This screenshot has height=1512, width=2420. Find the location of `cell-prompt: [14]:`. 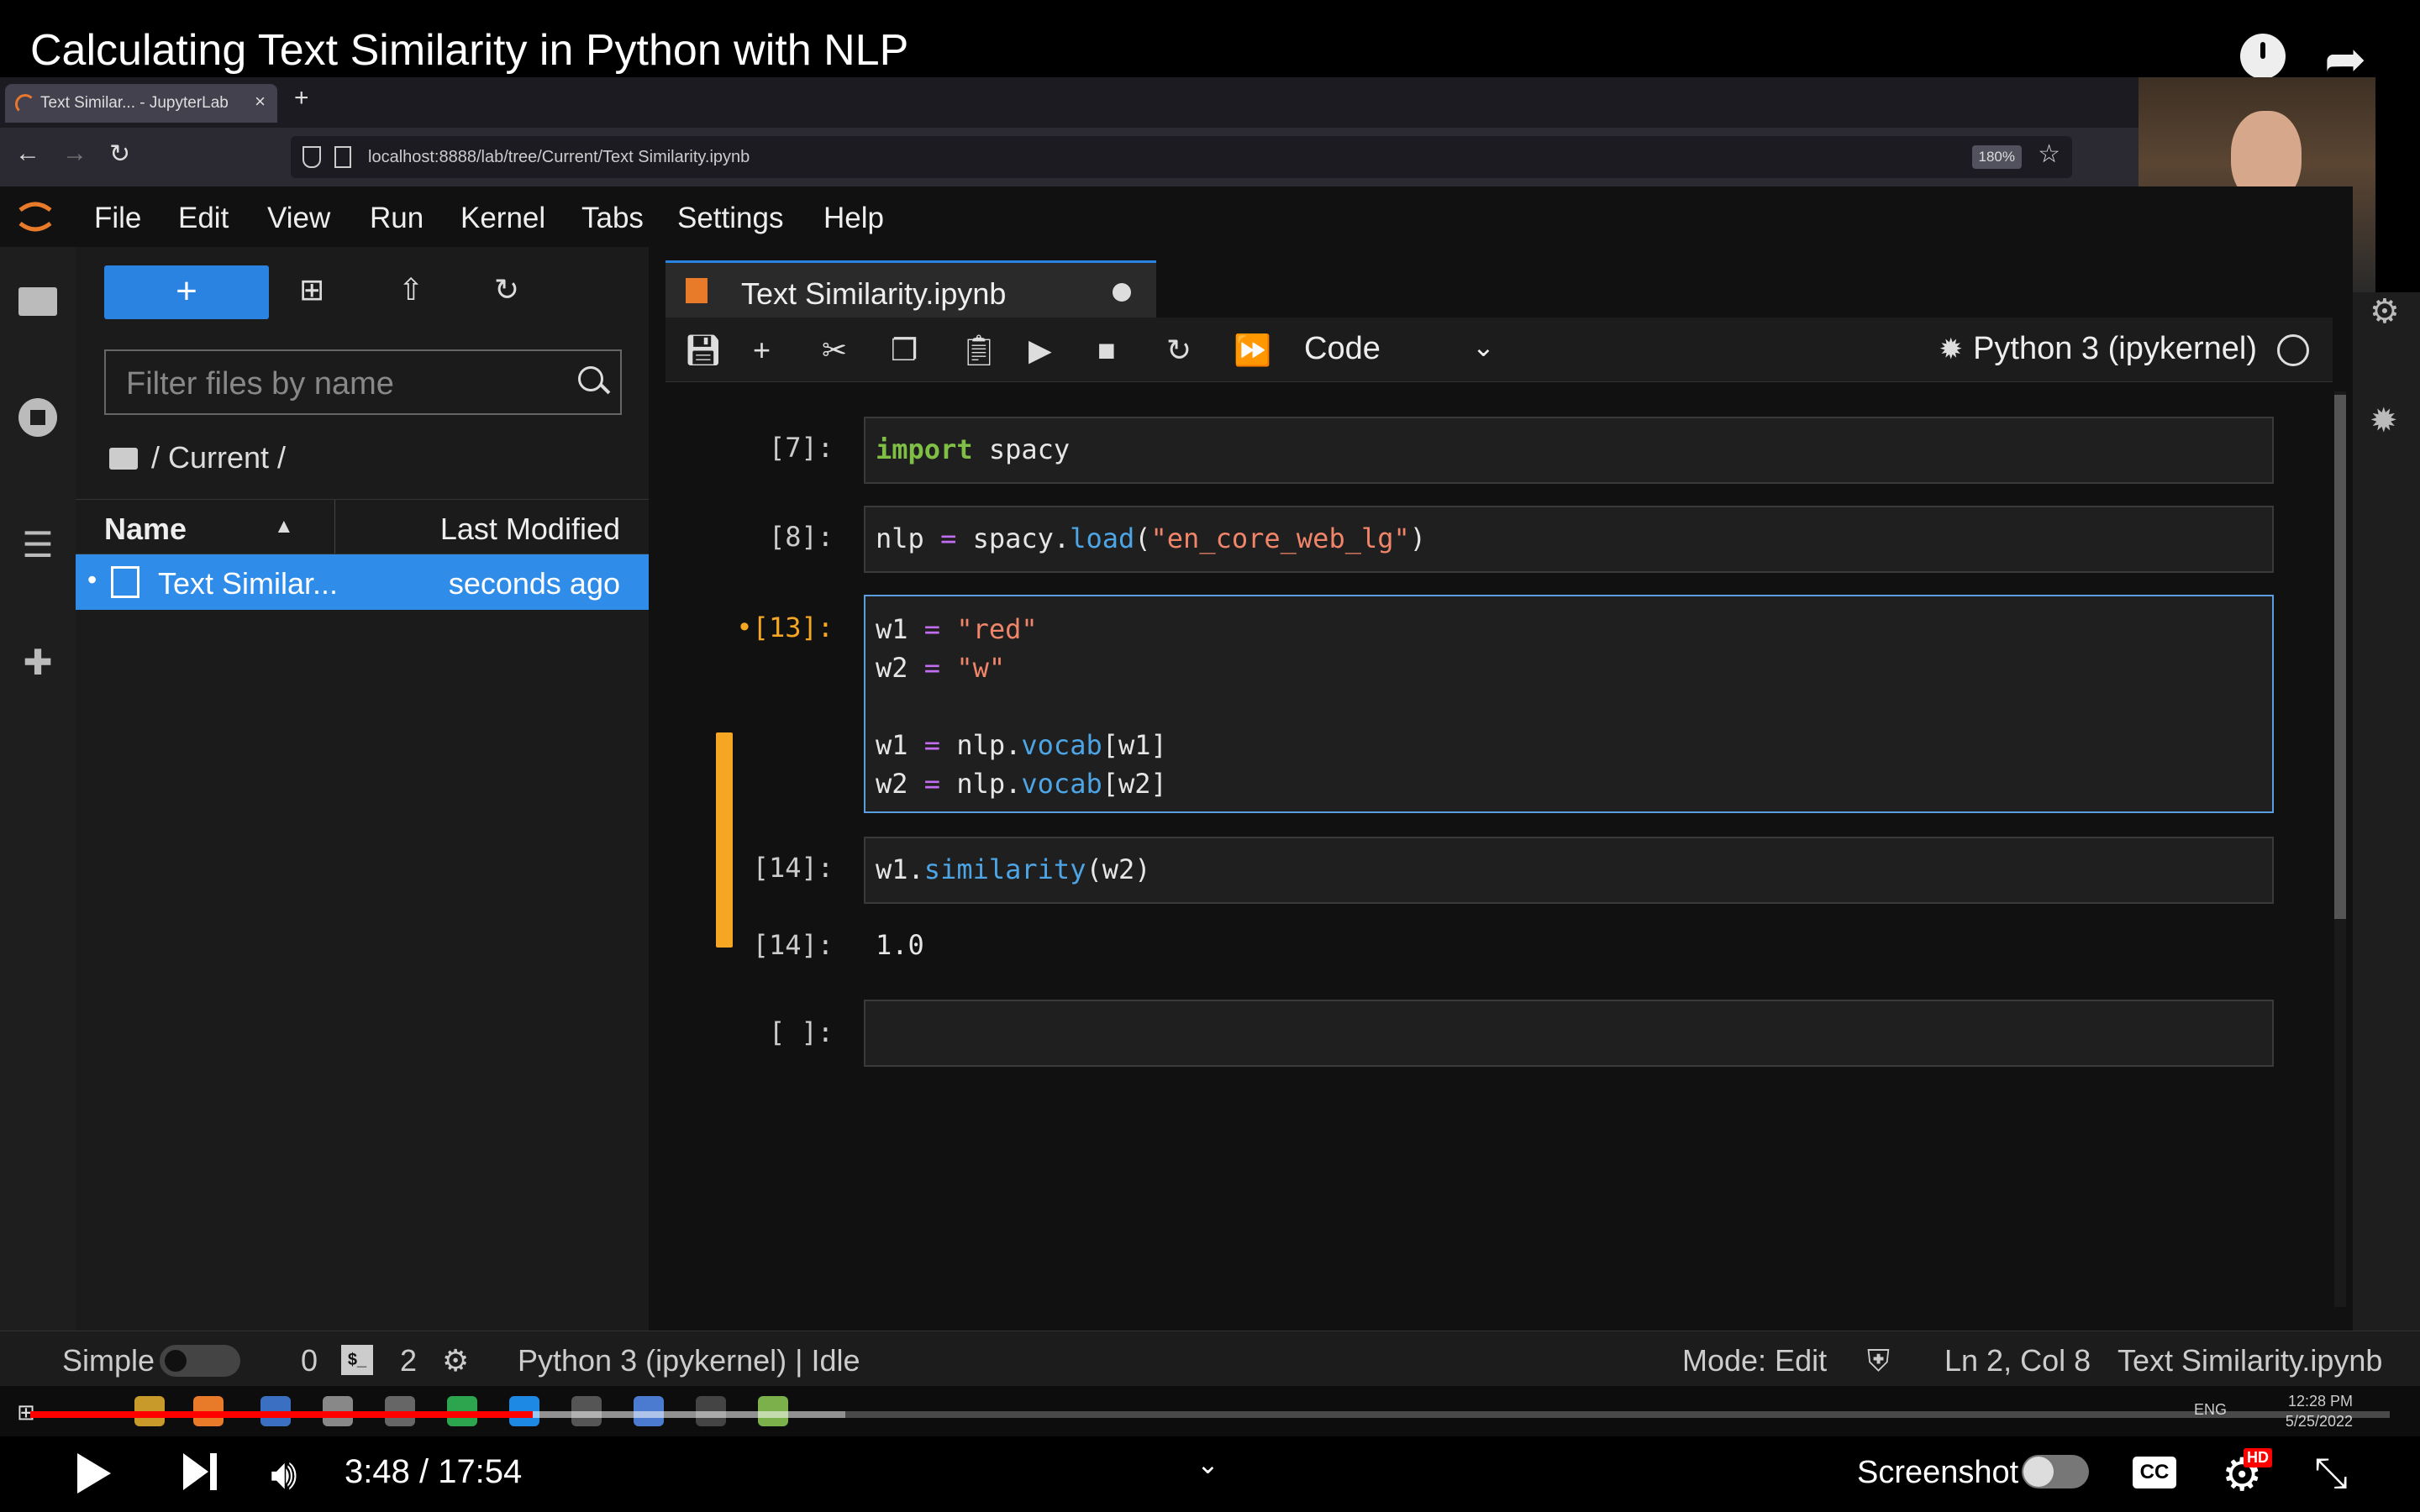

cell-prompt: [14]: is located at coordinates (793, 868).